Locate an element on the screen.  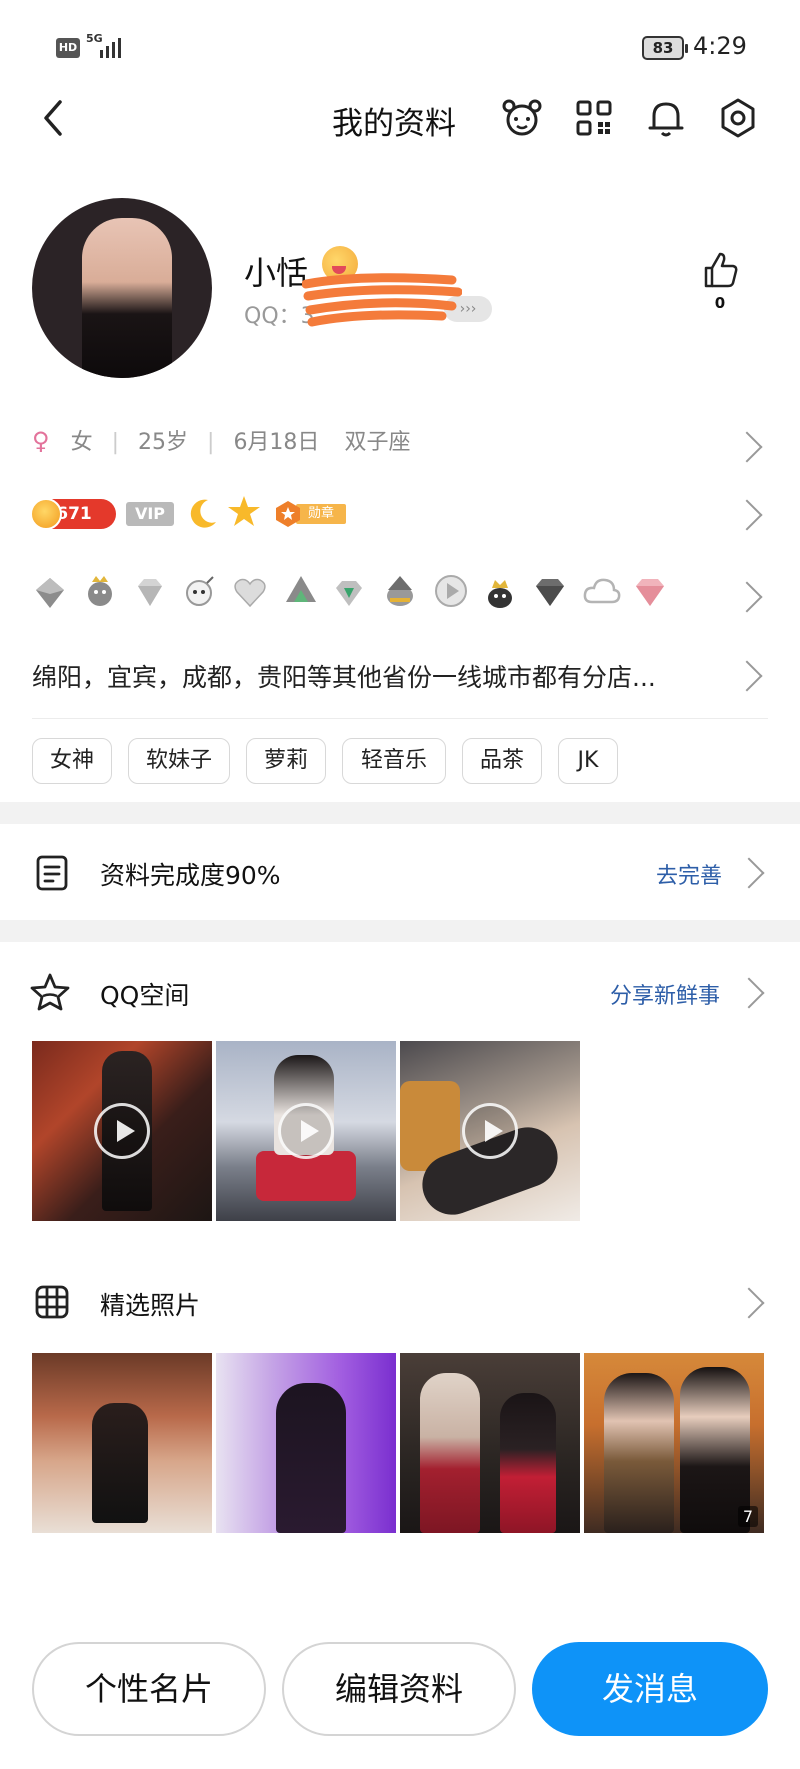
penguin-hat-icon is located at coordinates (400, 591).